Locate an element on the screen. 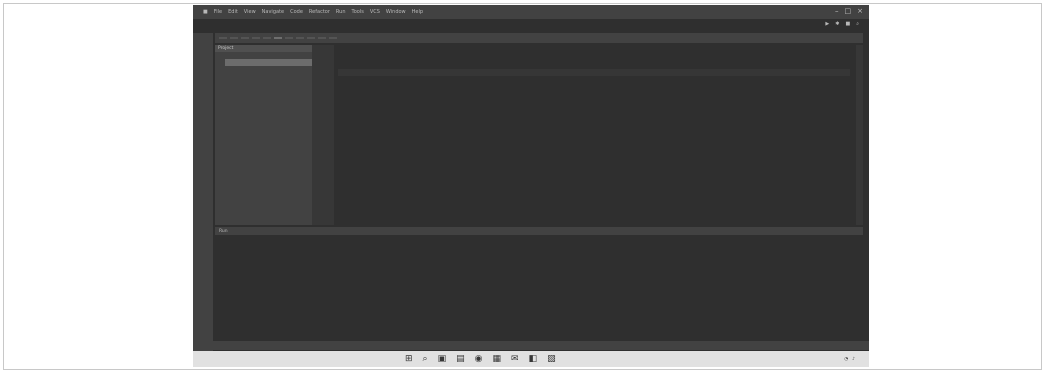  system-tray: ◔ ♪ is located at coordinates (853, 359).